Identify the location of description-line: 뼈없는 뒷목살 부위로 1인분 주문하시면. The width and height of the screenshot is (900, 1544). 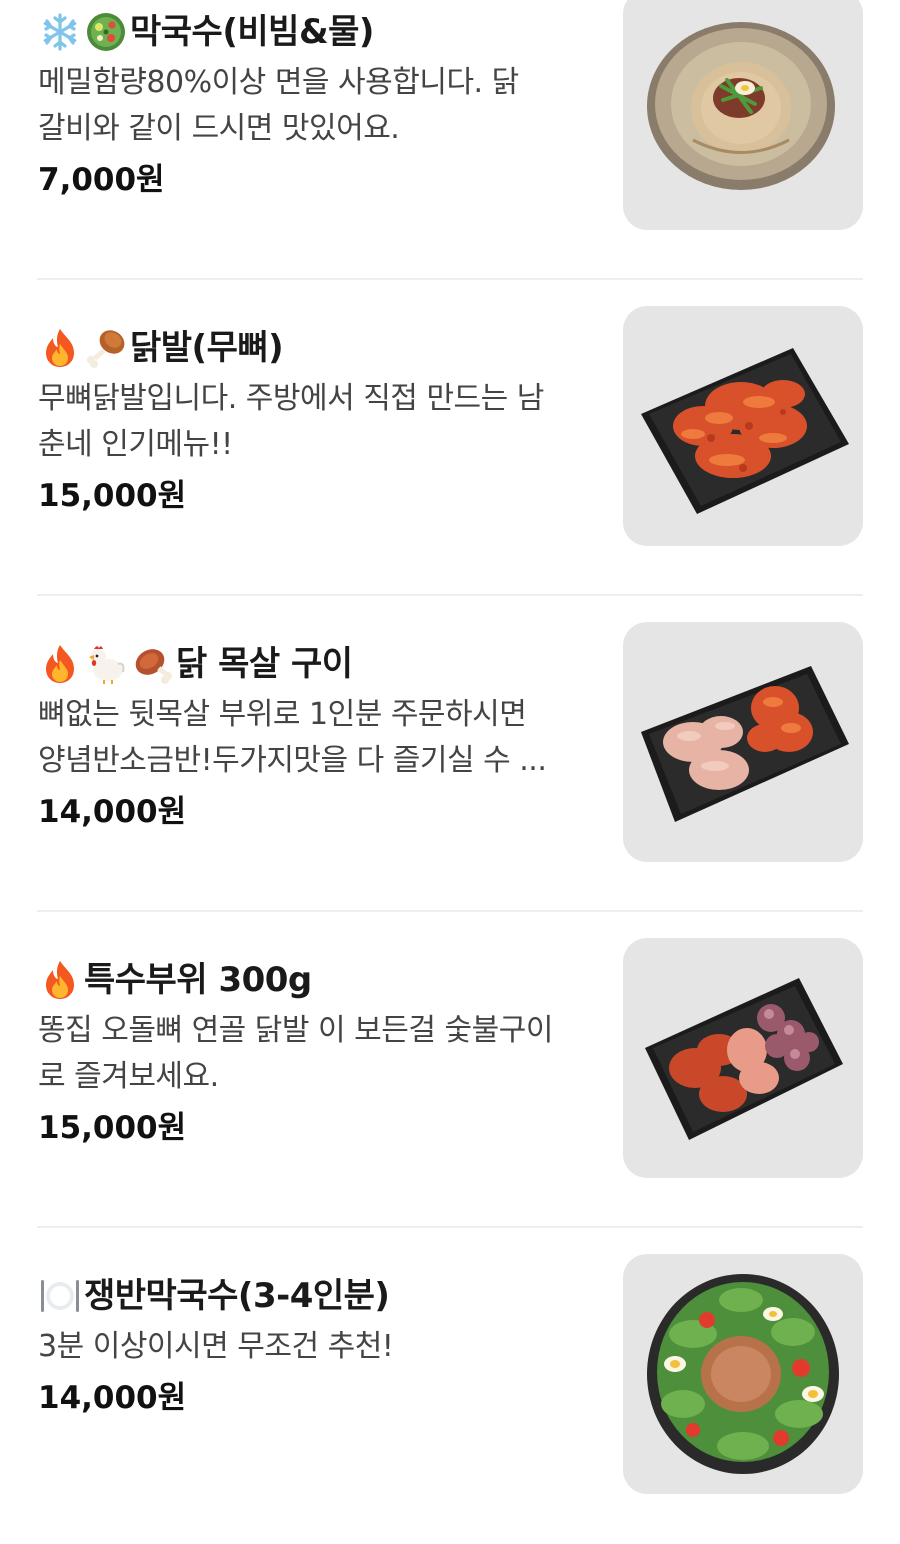
(282, 714).